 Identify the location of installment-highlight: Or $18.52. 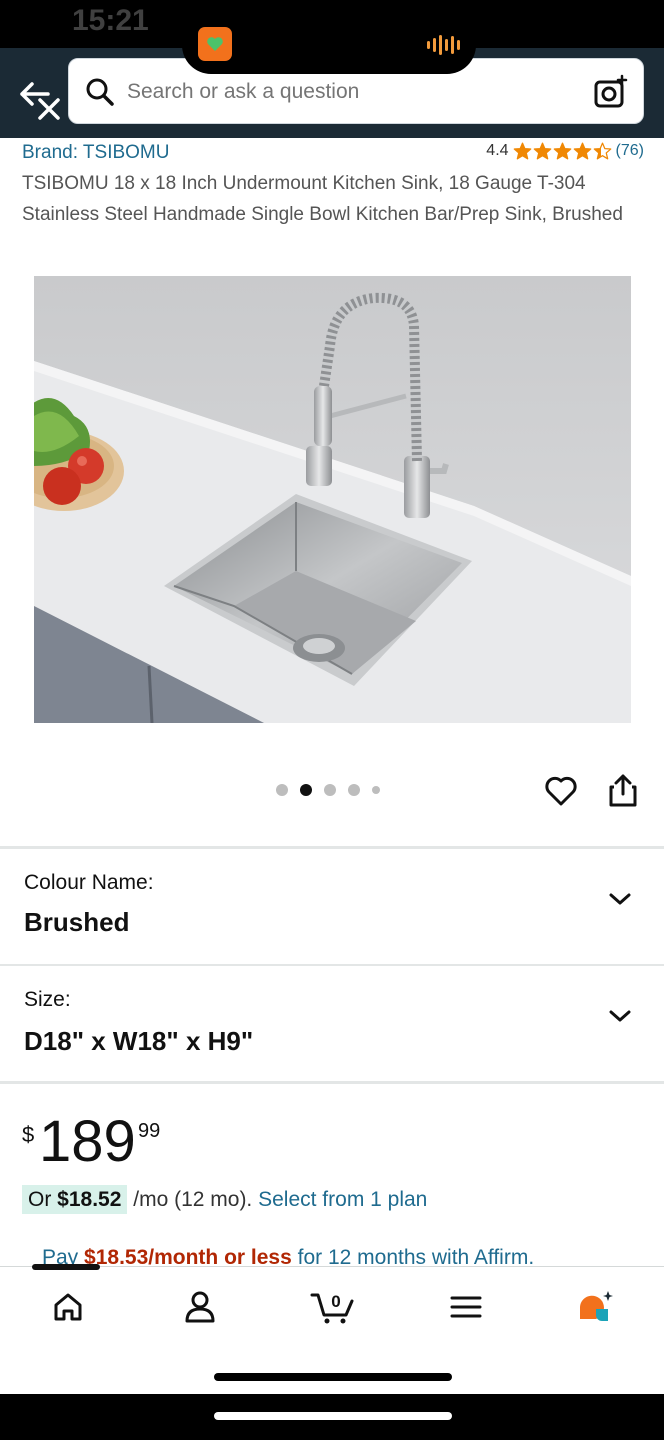
(75, 1199).